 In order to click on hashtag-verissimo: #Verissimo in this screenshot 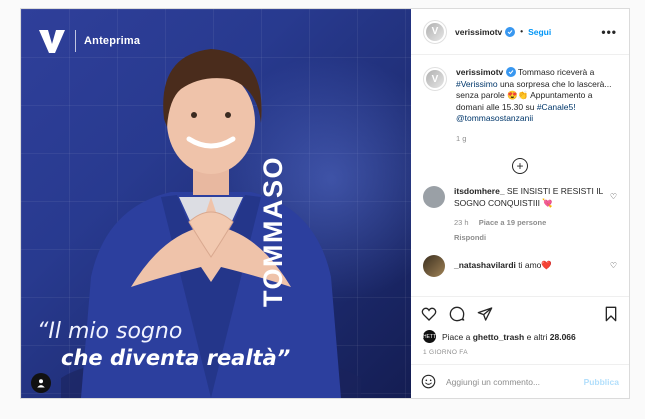, I will do `click(477, 84)`.